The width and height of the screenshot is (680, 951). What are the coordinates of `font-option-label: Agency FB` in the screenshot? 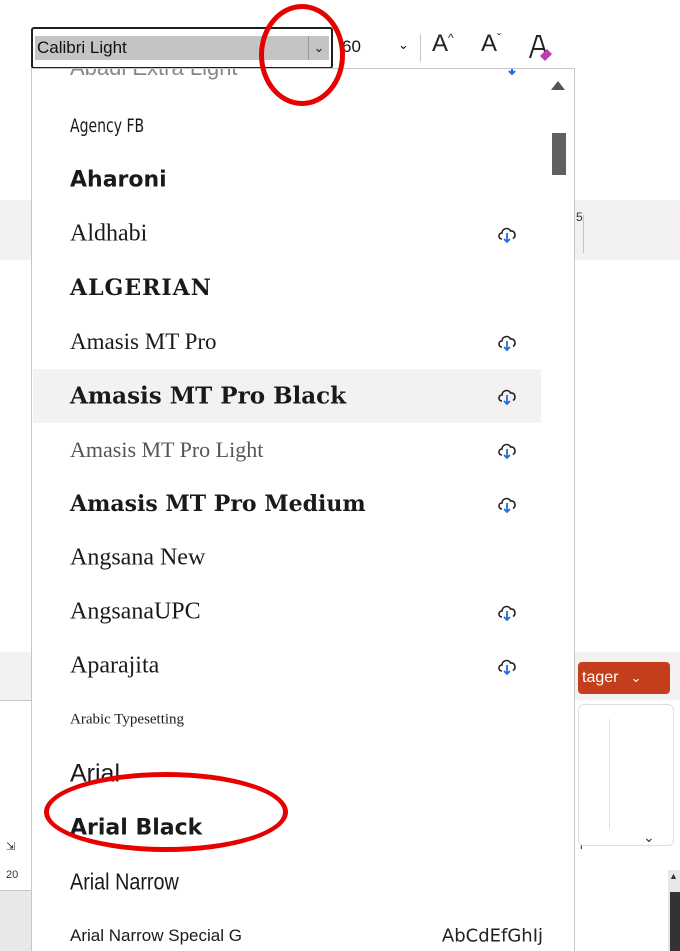 It's located at (107, 126).